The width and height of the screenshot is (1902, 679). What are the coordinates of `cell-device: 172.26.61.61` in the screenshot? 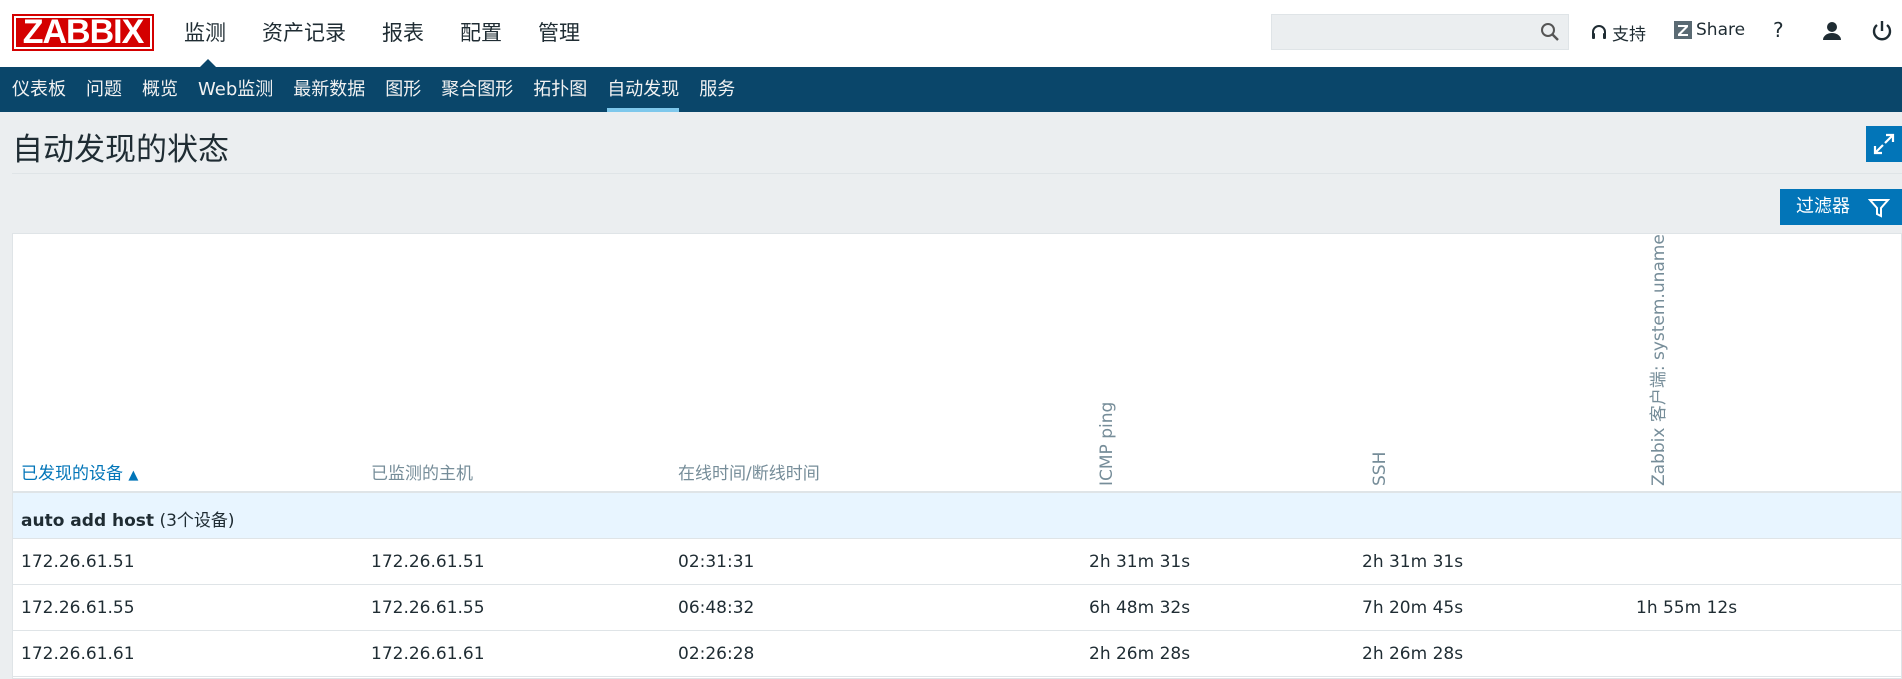 It's located at (78, 654).